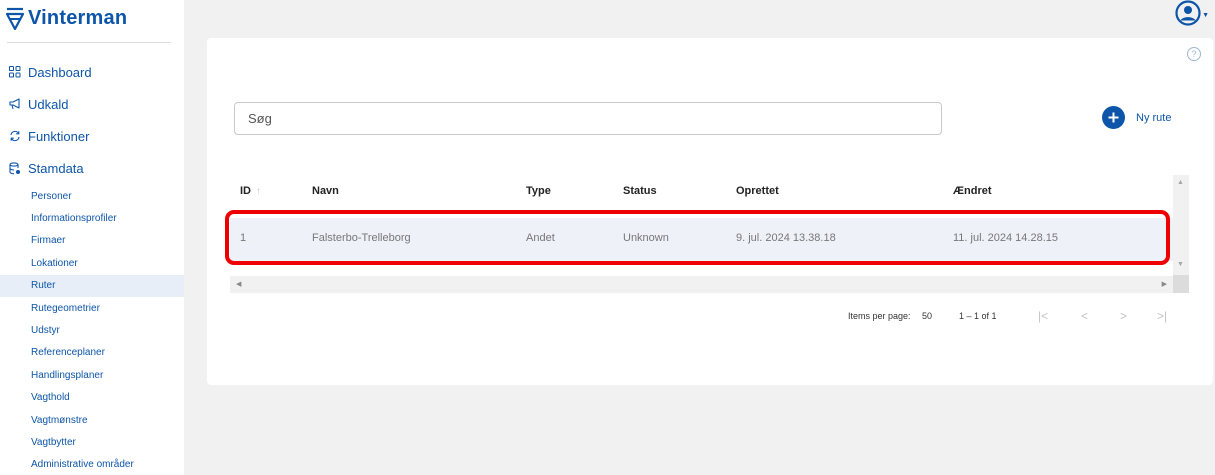 The height and width of the screenshot is (475, 1215). What do you see at coordinates (243, 238) in the screenshot?
I see `cell-id: 1` at bounding box center [243, 238].